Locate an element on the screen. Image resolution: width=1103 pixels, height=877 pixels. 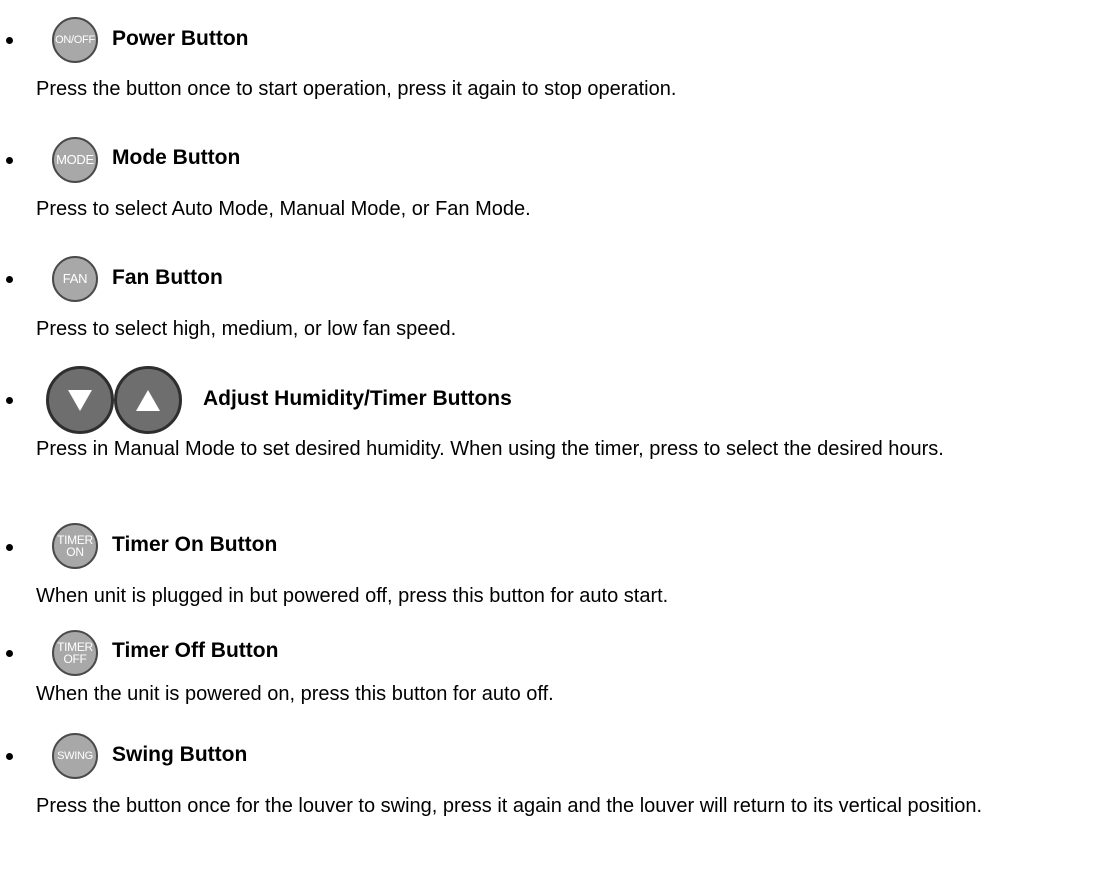
down-arrow-icon is located at coordinates (80, 400).